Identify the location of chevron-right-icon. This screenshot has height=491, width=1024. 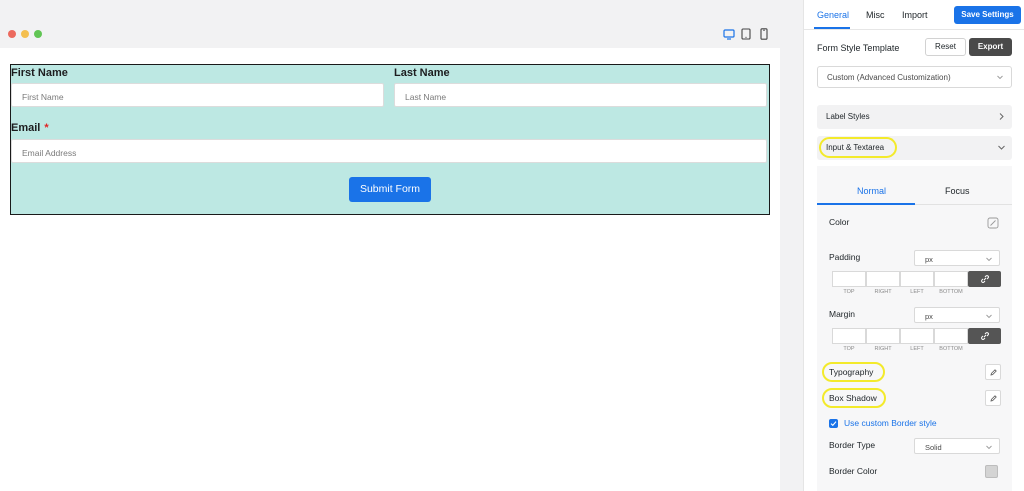
(1001, 116).